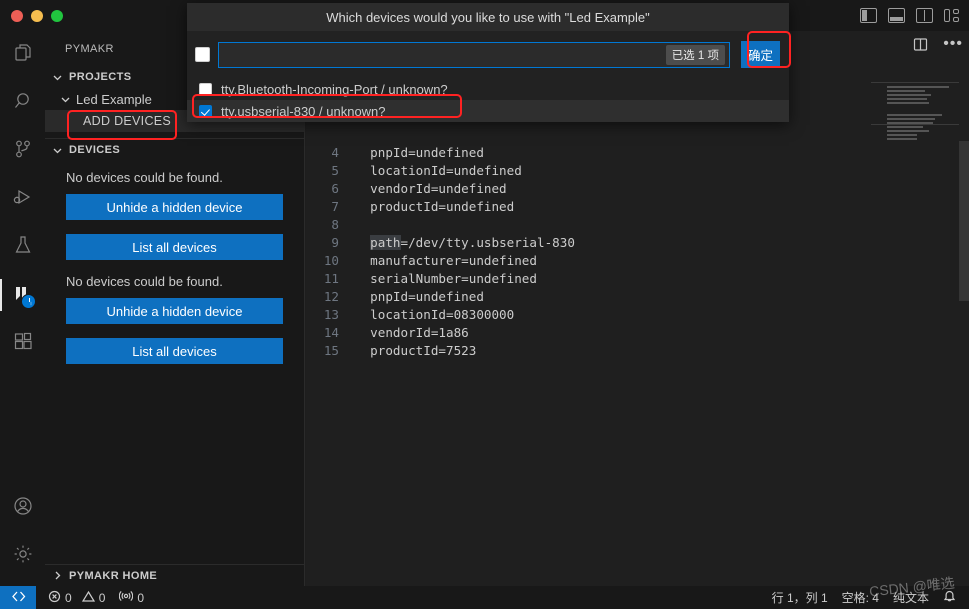  What do you see at coordinates (335, 206) in the screenshot?
I see `line-number: 7` at bounding box center [335, 206].